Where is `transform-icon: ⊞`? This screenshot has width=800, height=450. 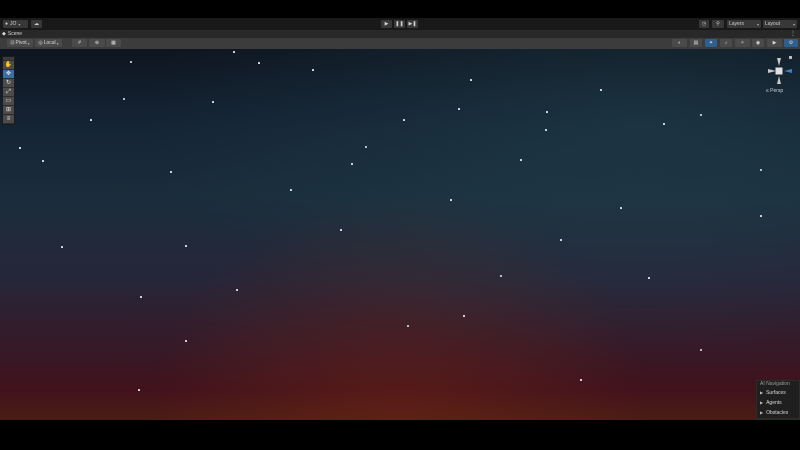 transform-icon: ⊞ is located at coordinates (8, 110).